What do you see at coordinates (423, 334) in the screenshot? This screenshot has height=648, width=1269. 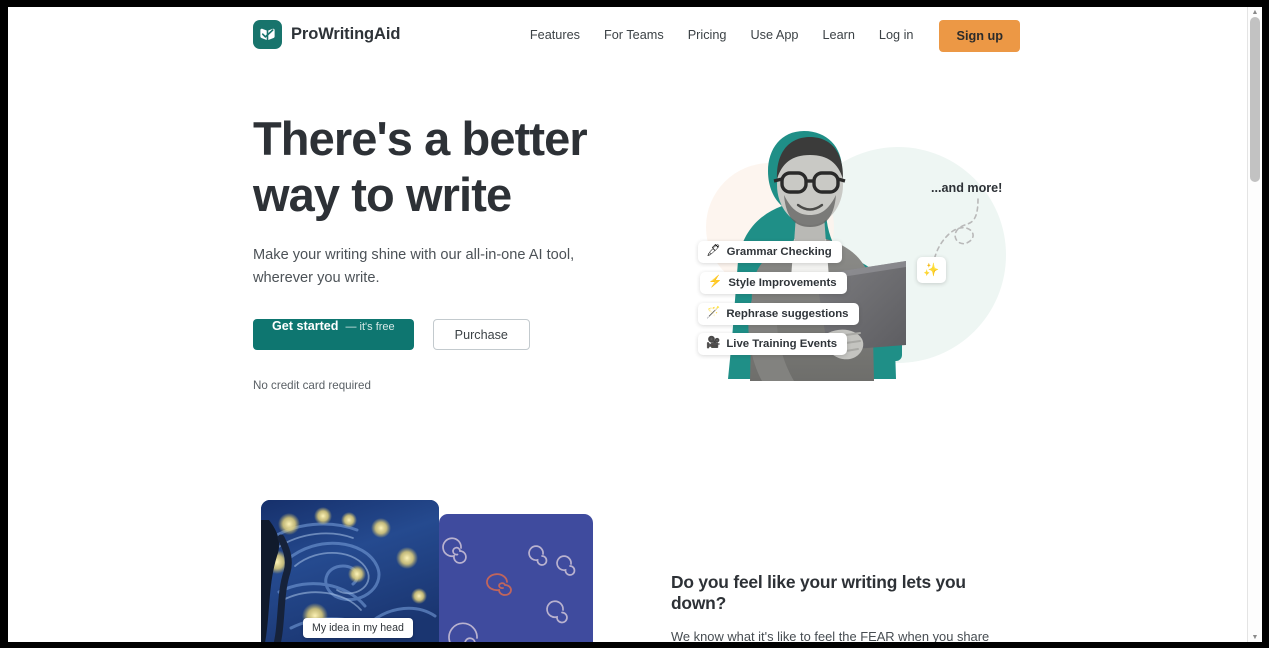 I see `hero-cta-row: Get started — it's free Purchase` at bounding box center [423, 334].